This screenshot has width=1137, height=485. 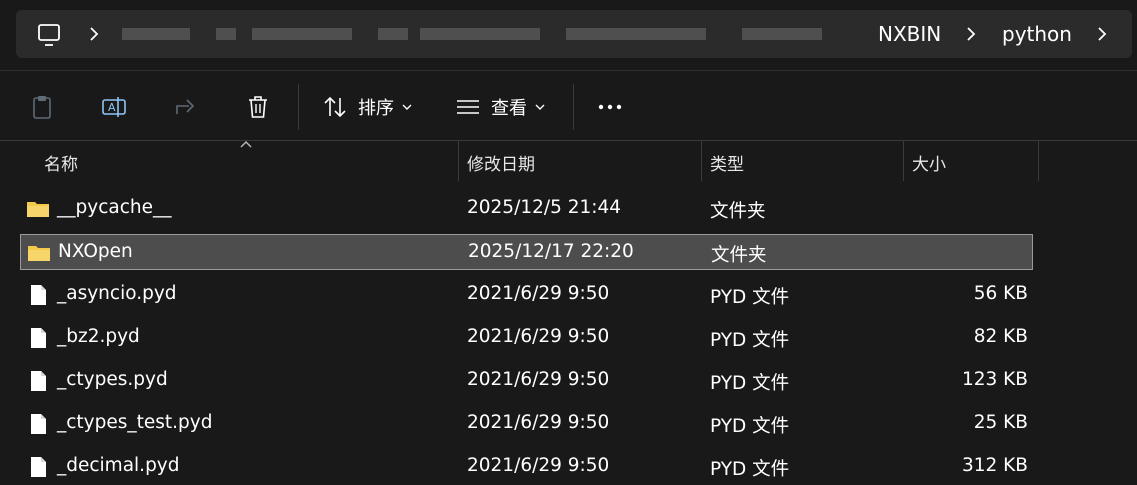 What do you see at coordinates (568, 106) in the screenshot?
I see `command-bar: A 排序 查看` at bounding box center [568, 106].